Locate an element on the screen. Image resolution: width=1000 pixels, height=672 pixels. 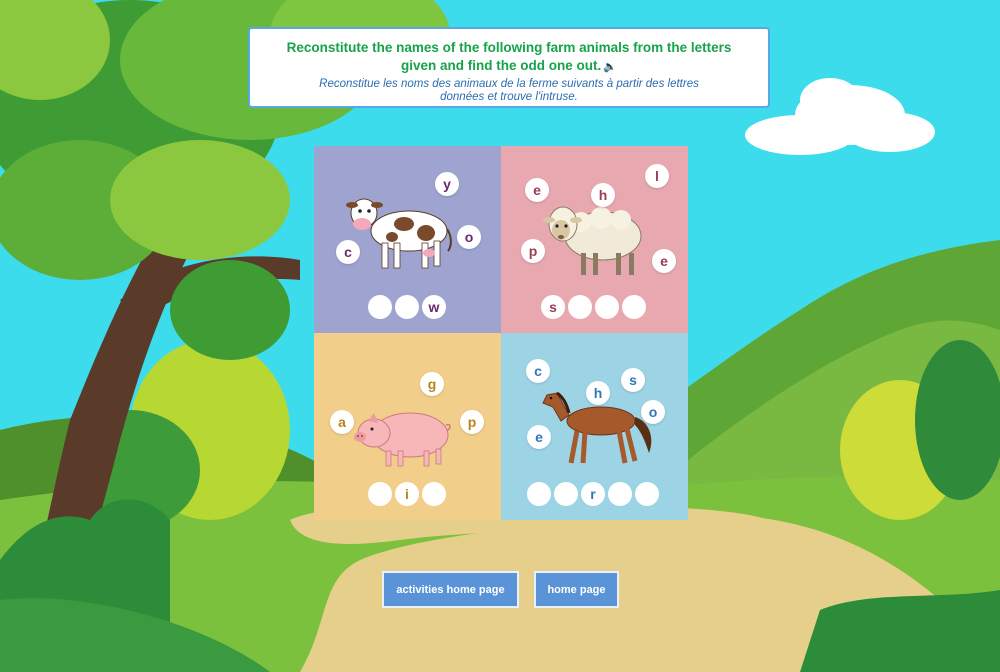
card-sheep: e h l p e s is located at coordinates (594, 239).